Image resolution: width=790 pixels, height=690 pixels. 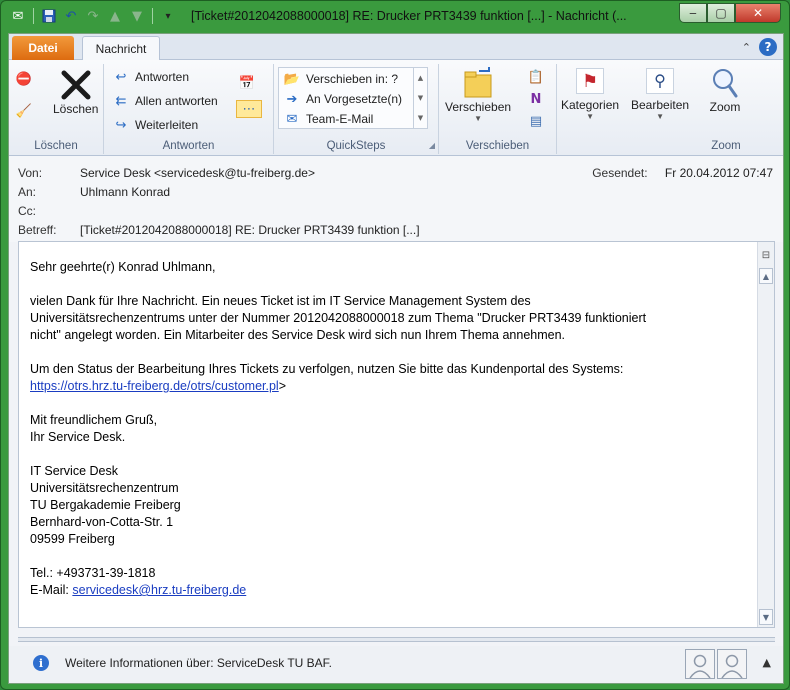 What do you see at coordinates (159, 590) in the screenshot?
I see `service-desk-email-link: servicedesk@hrz.tu-freiberg.de` at bounding box center [159, 590].